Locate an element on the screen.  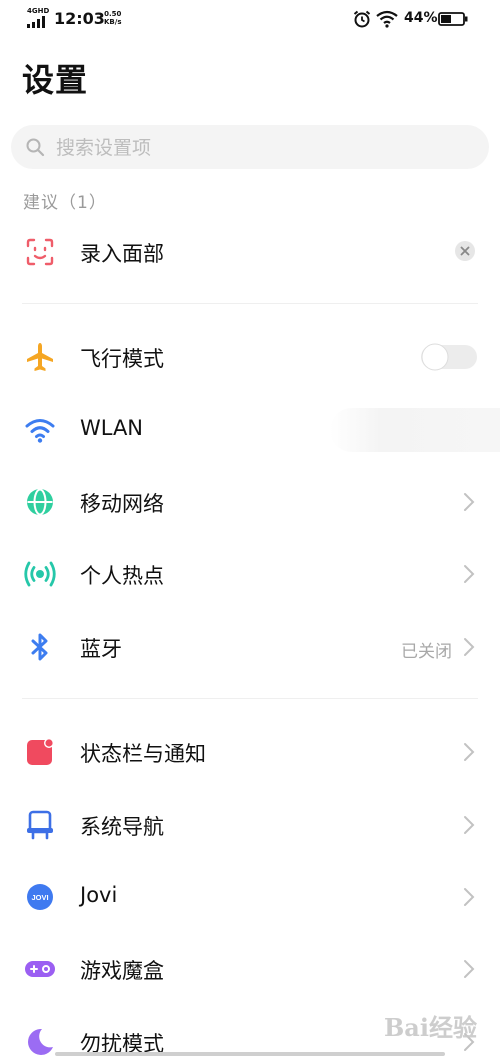
notification-icon is located at coordinates (40, 751).